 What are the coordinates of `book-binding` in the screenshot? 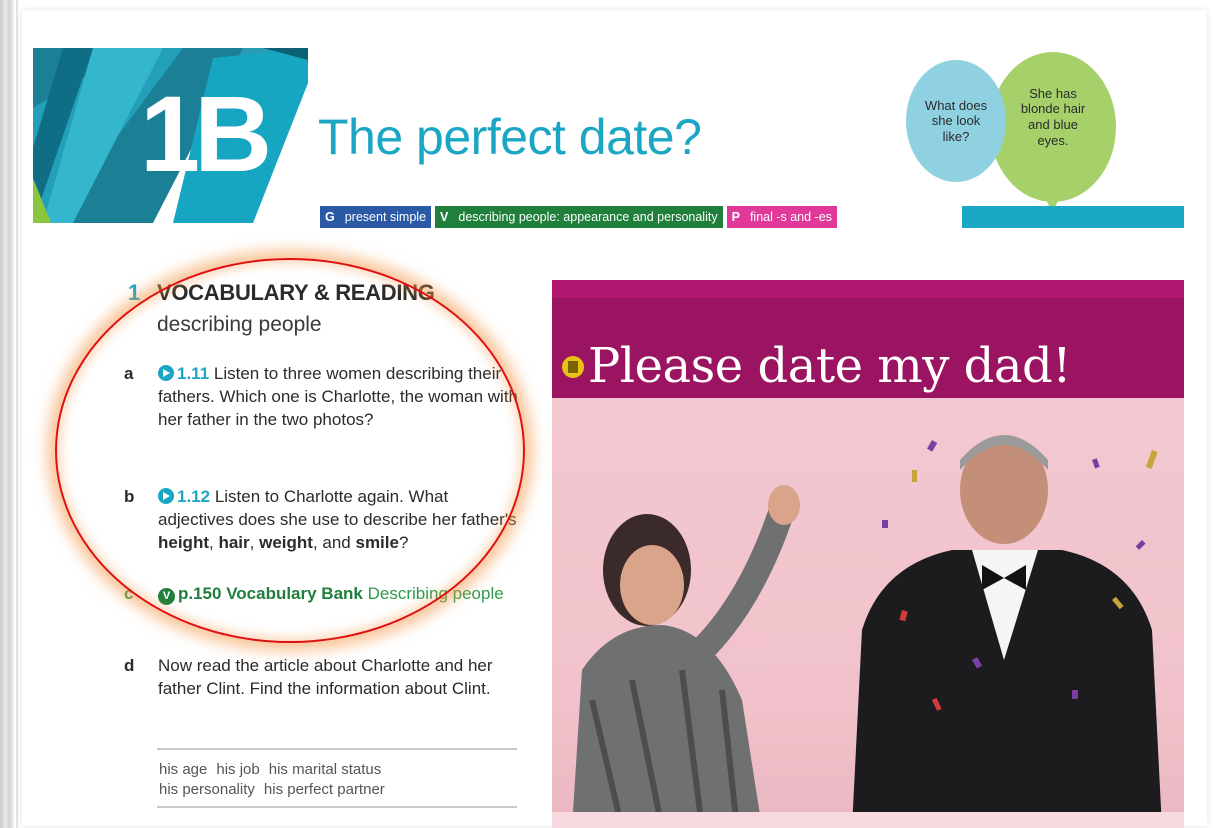 It's located at (7, 414).